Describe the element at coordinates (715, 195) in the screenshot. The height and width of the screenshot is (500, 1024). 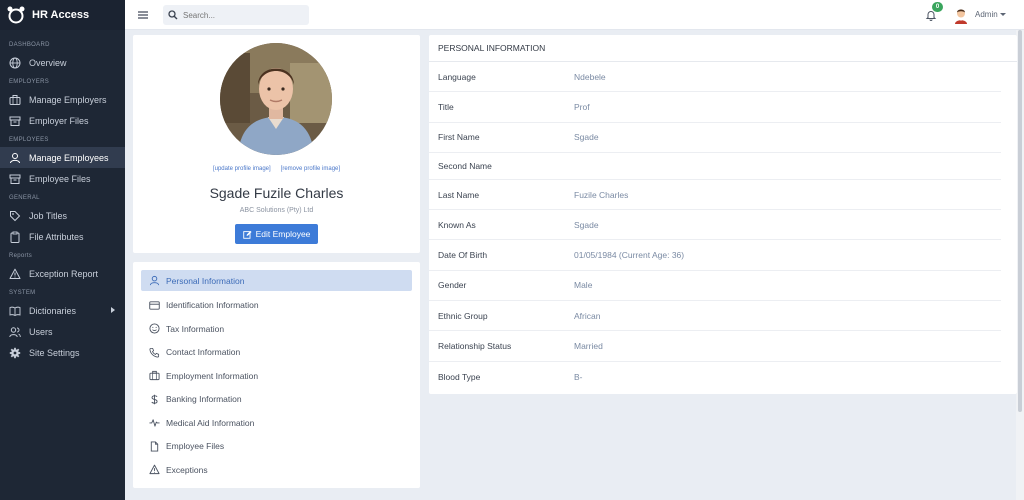
I see `info-row-last-name: Last Name Fuzile Charles` at that location.